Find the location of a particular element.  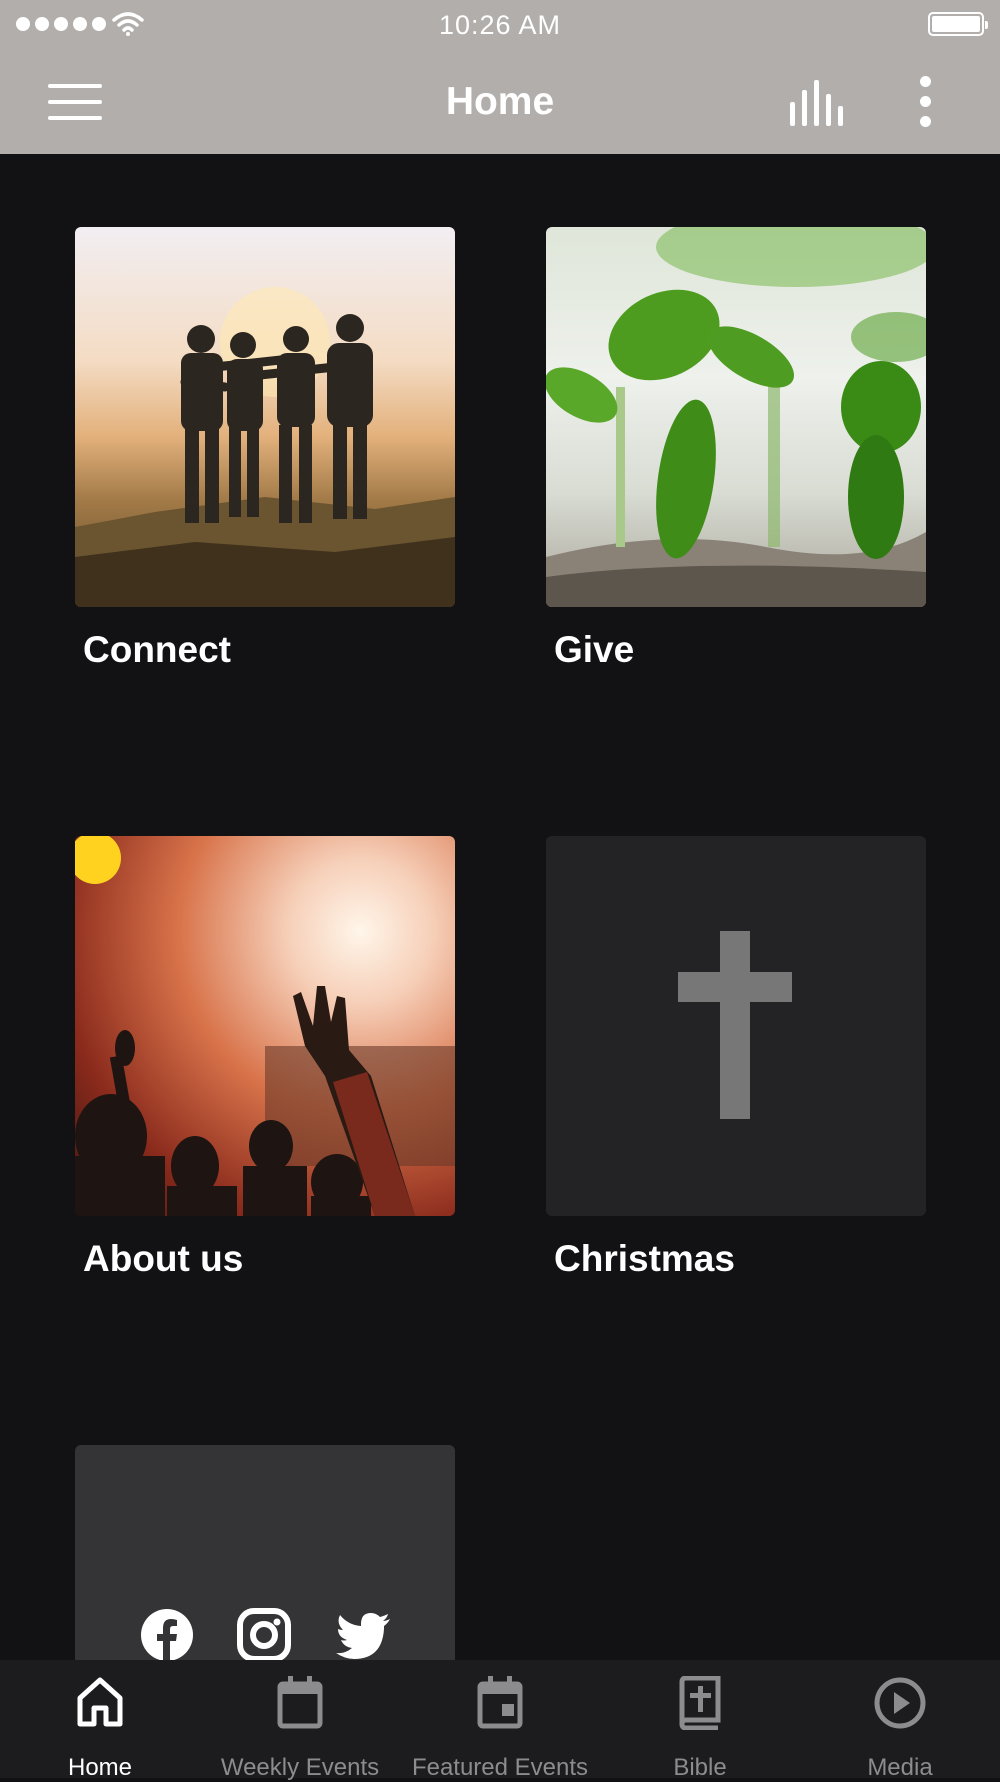

give-image is located at coordinates (736, 417).